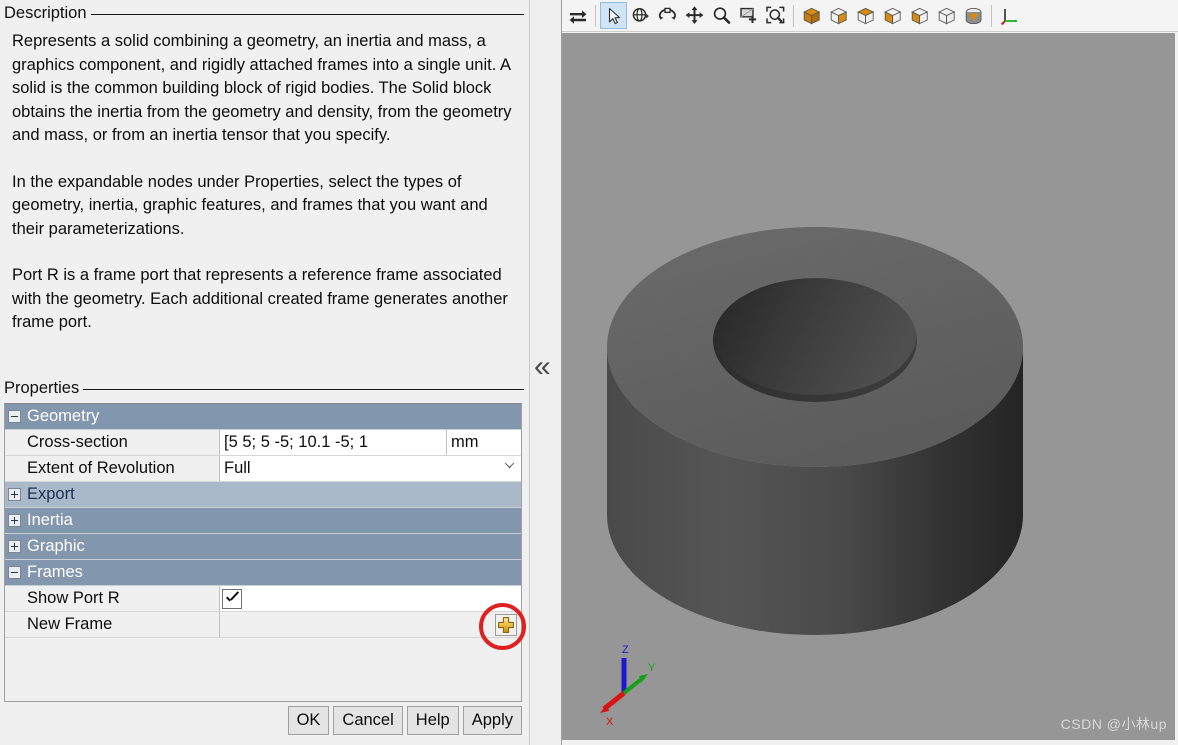  I want to click on view-top-icon, so click(865, 15).